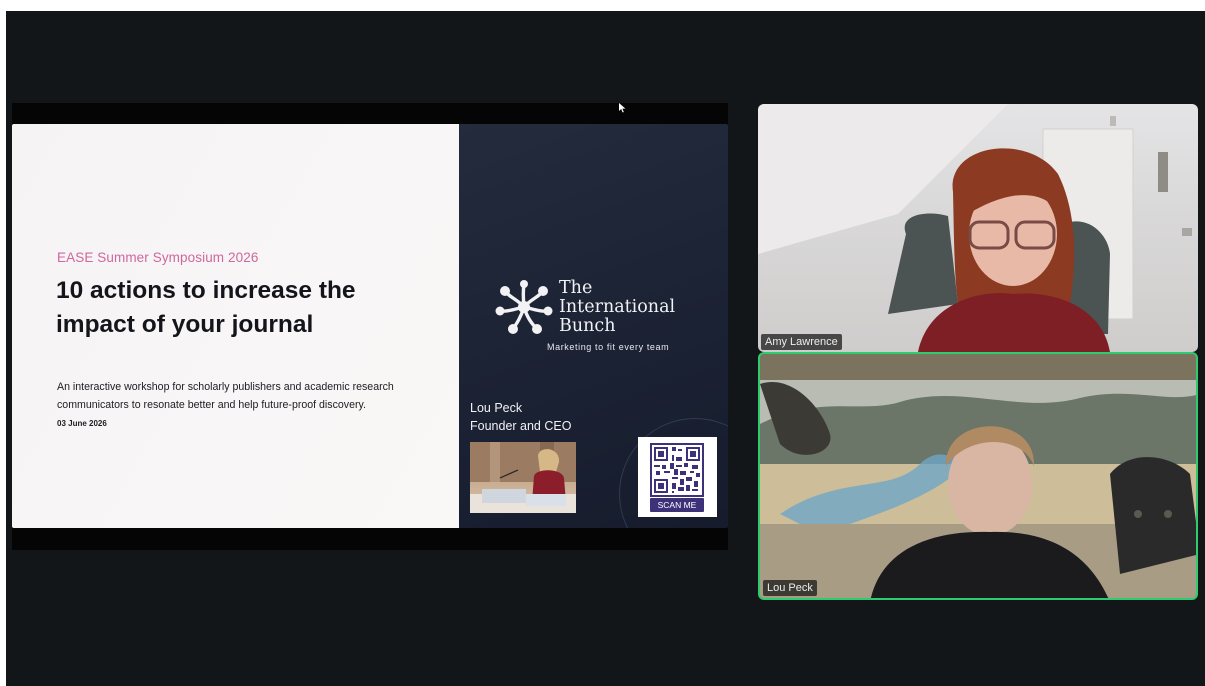  What do you see at coordinates (524, 307) in the screenshot?
I see `international-bunch-logo-icon` at bounding box center [524, 307].